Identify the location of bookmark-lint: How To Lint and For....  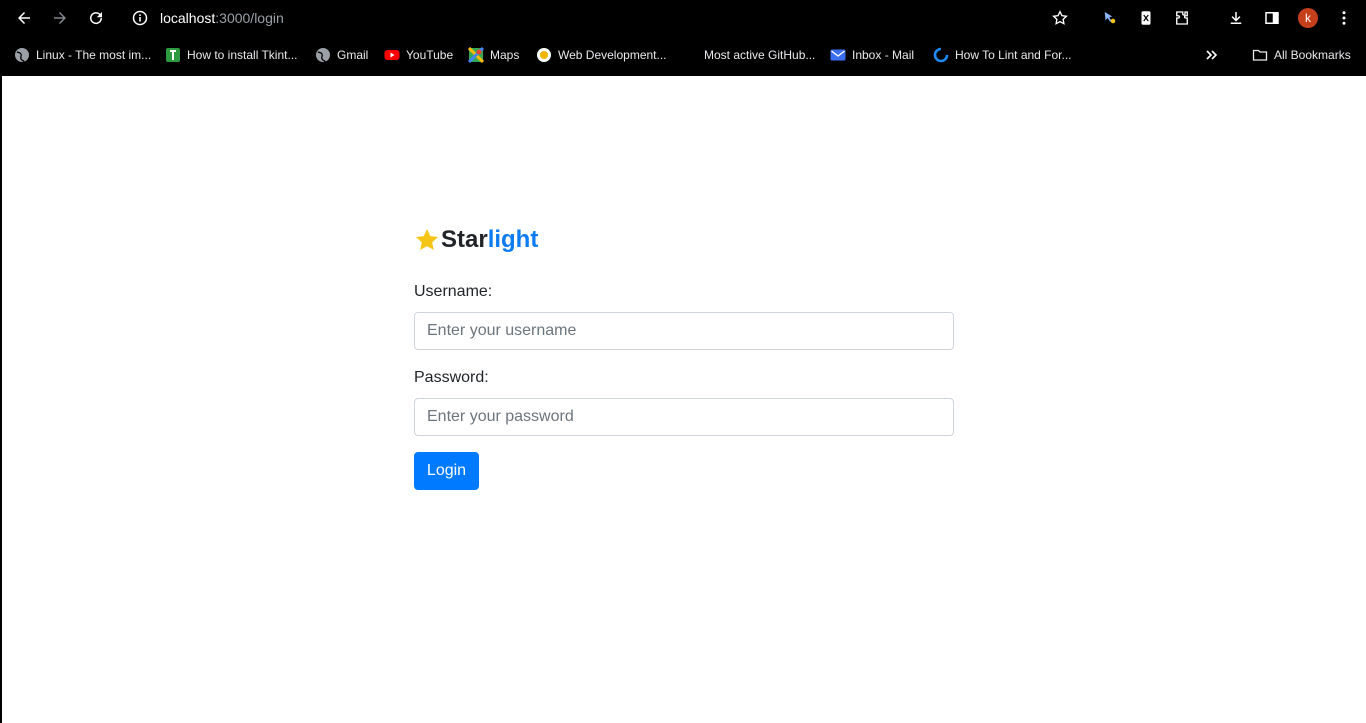
(1002, 55).